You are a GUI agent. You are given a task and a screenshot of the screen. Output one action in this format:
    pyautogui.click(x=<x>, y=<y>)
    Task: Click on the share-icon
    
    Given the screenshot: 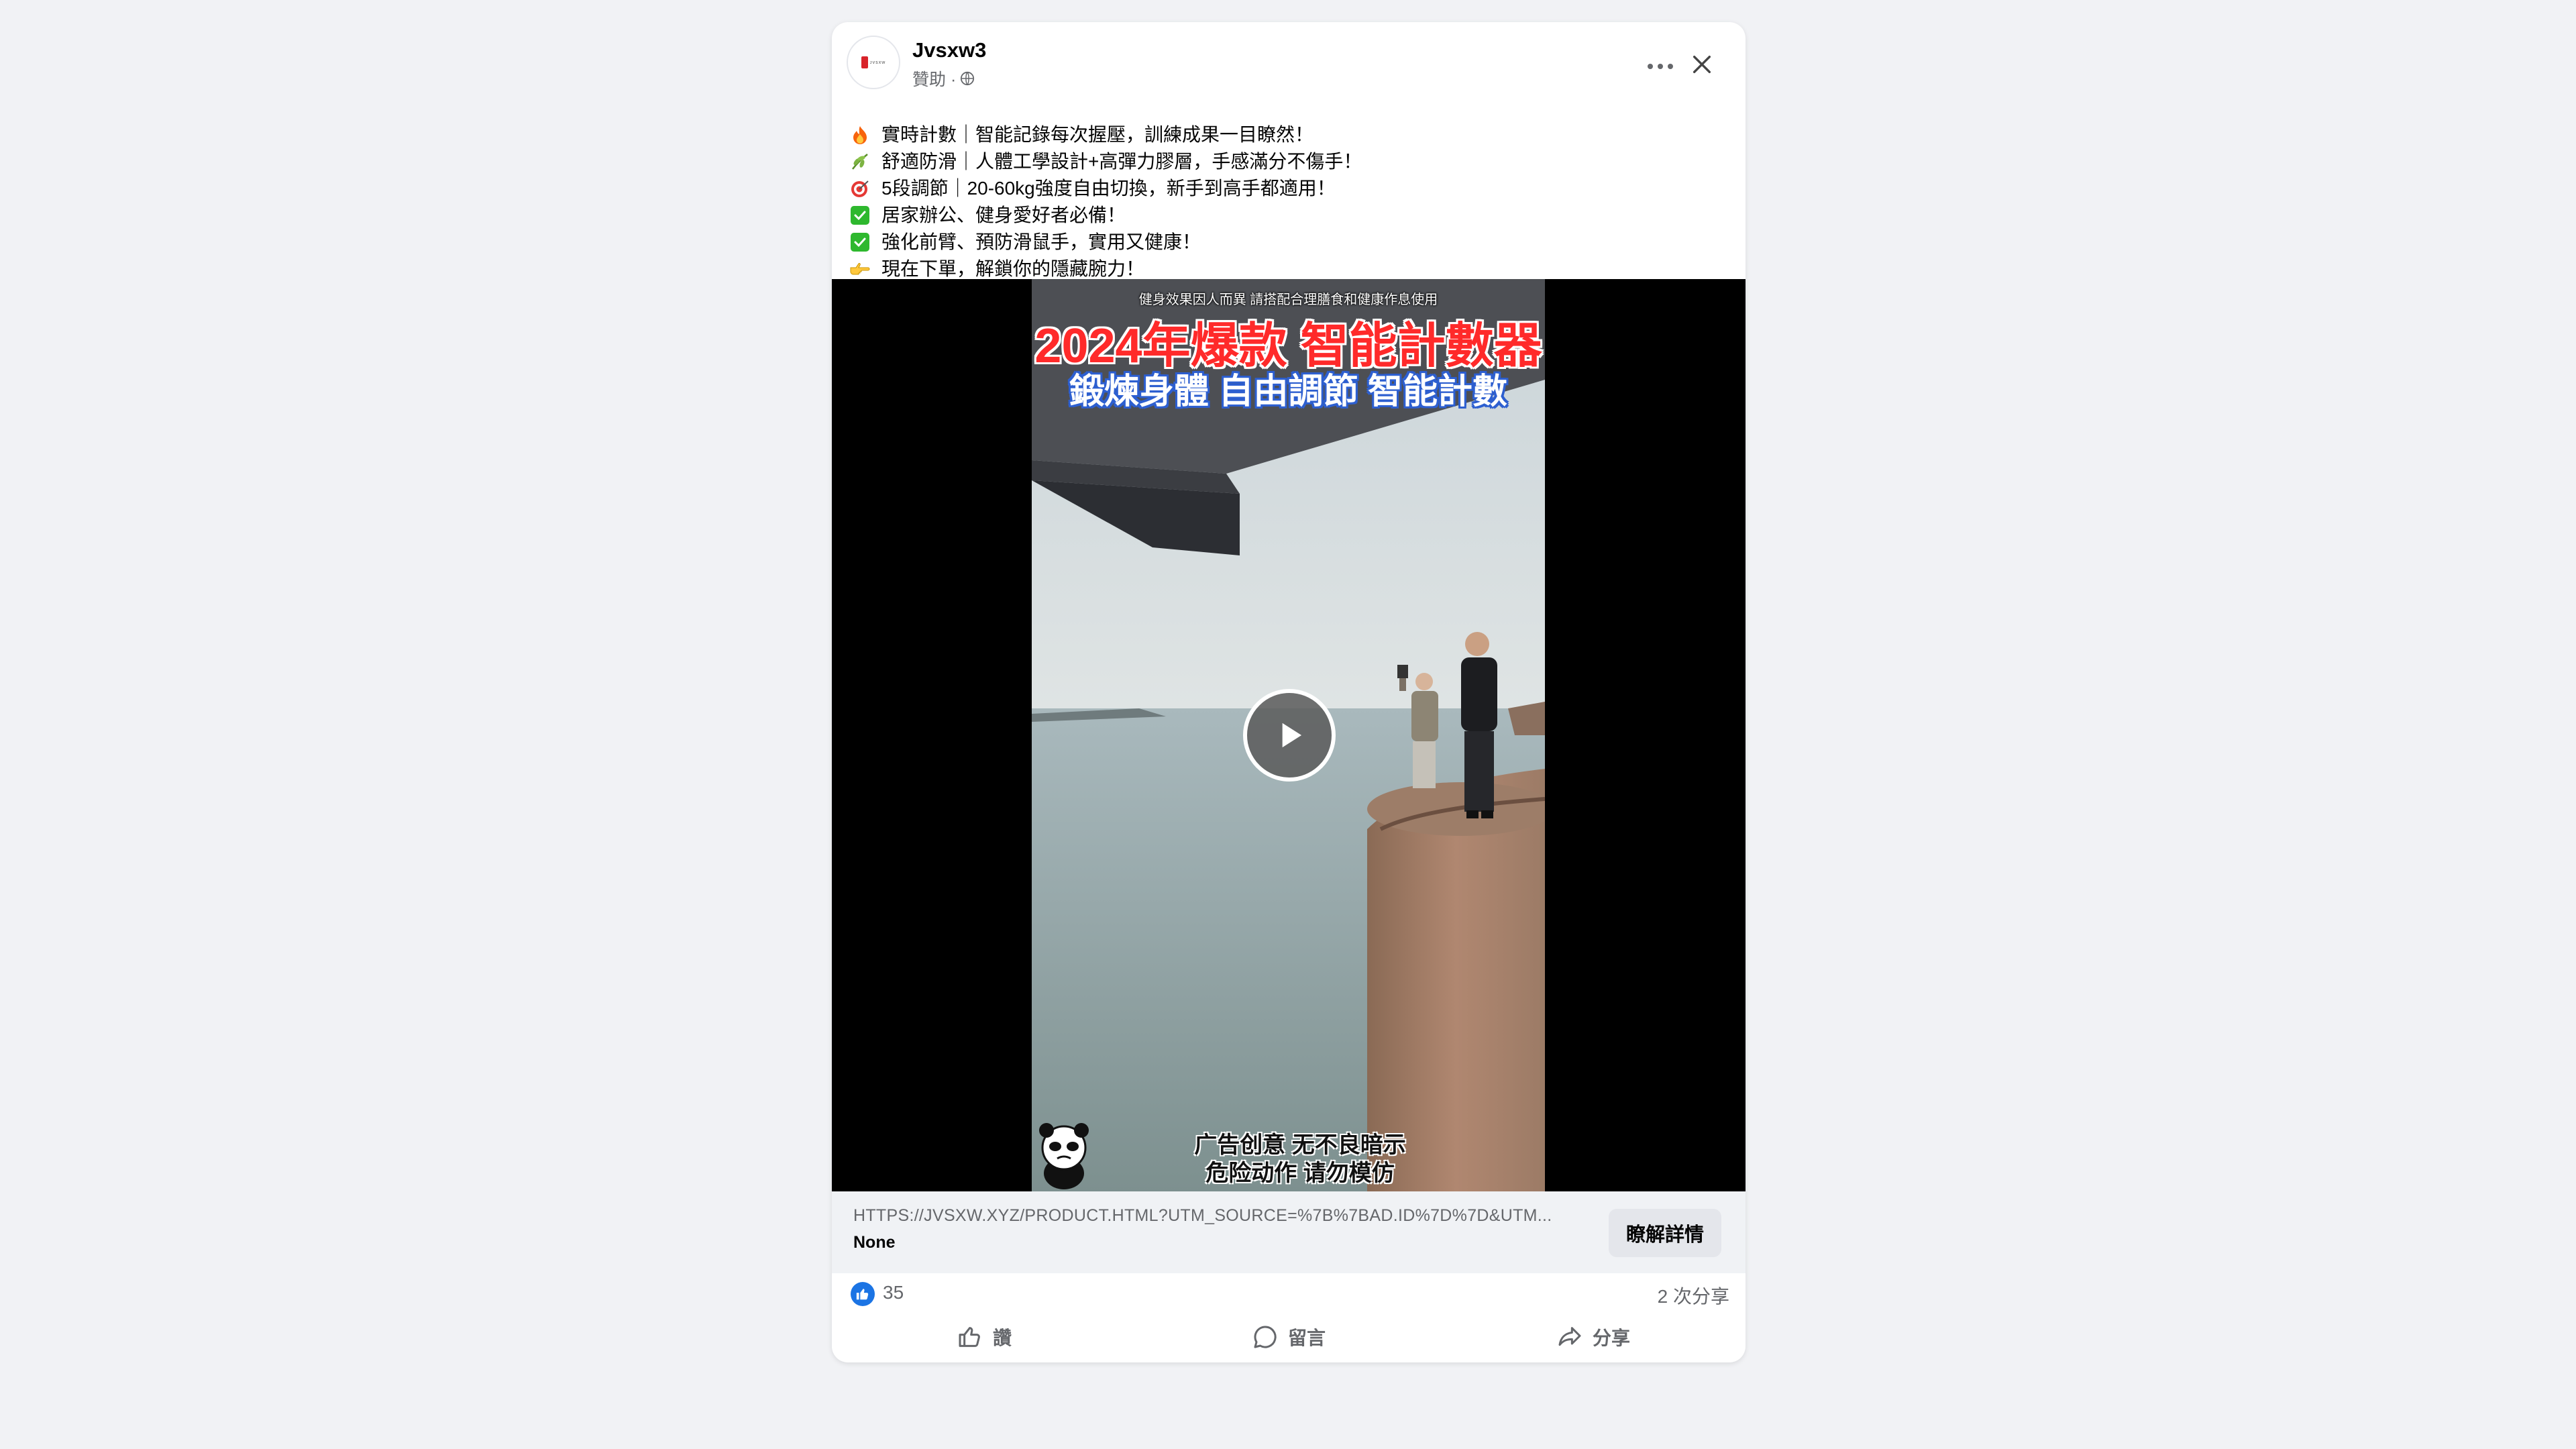 What is the action you would take?
    pyautogui.click(x=1569, y=1336)
    